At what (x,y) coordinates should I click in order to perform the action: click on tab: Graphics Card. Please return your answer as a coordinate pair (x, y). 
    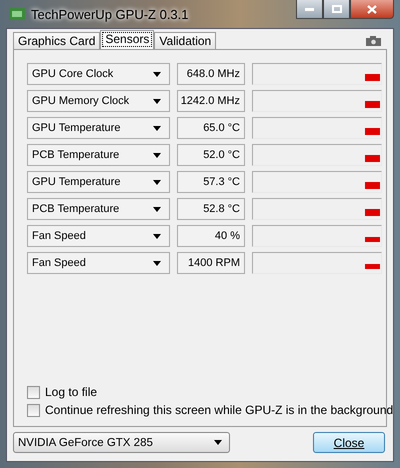
    Looking at the image, I should click on (56, 40).